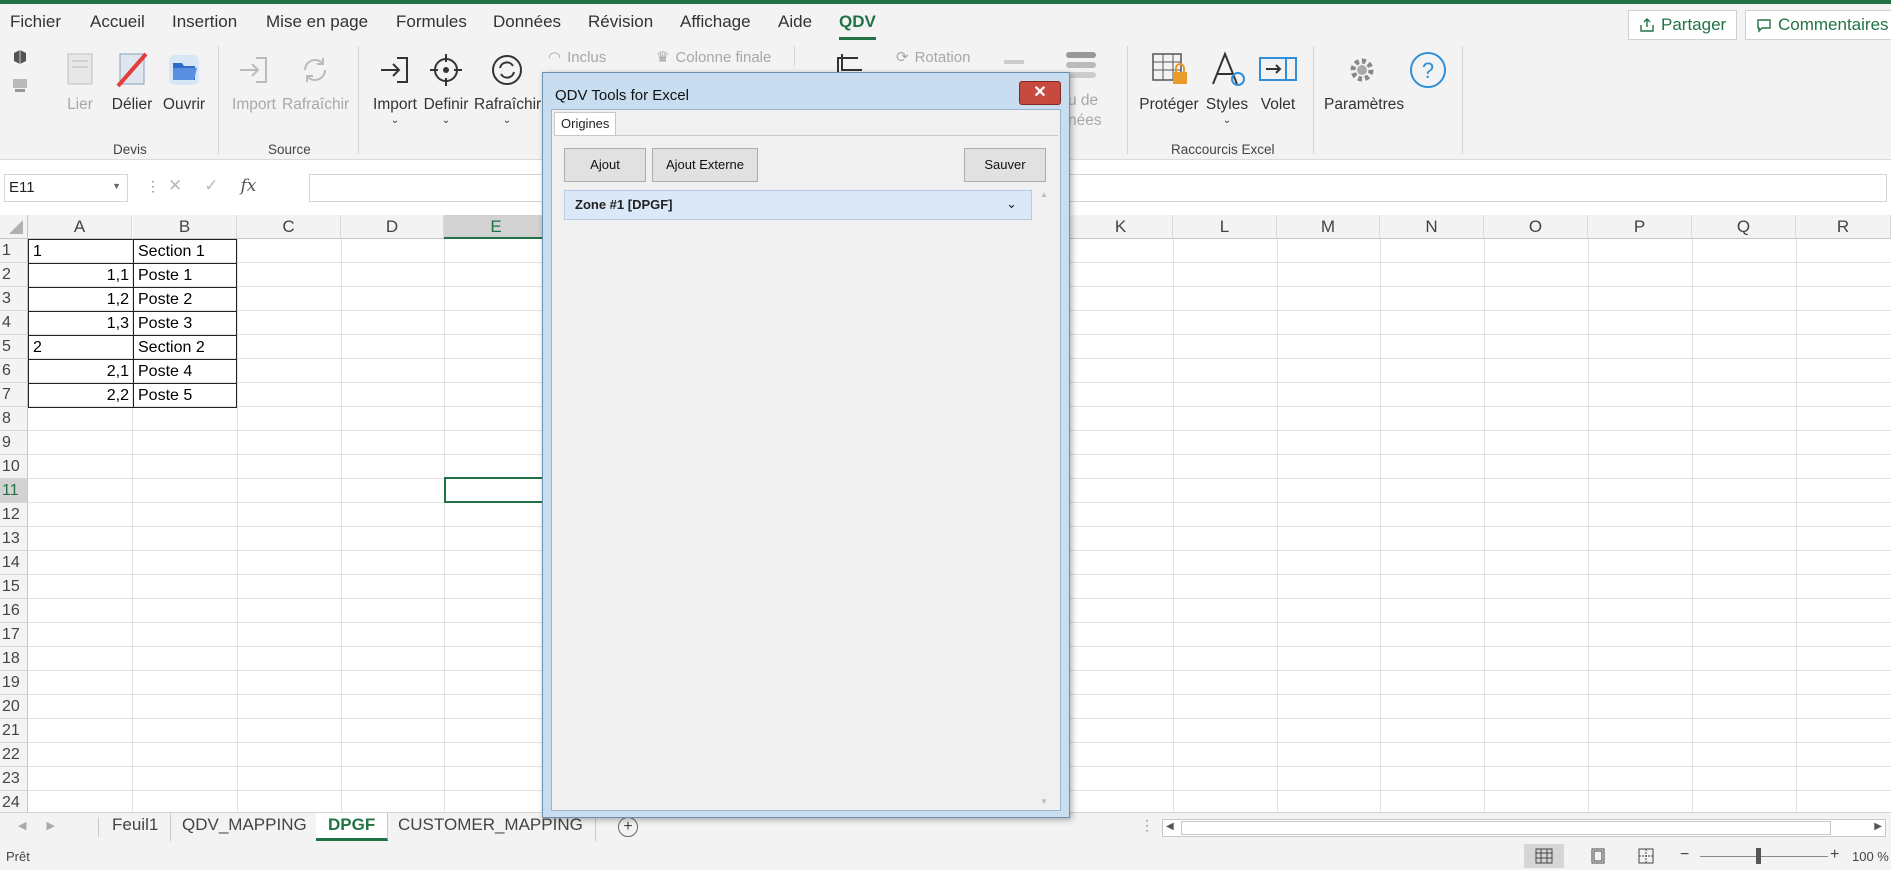 The image size is (1891, 870). Describe the element at coordinates (1045, 498) in the screenshot. I see `dialog-scrollbar: ▲ ▼` at that location.